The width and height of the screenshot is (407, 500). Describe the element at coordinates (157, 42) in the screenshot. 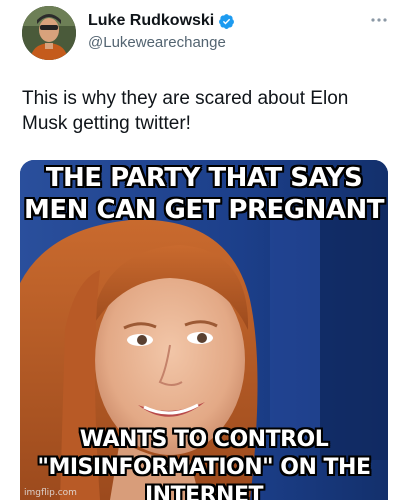

I see `author-handle: @Lukewearechange` at that location.